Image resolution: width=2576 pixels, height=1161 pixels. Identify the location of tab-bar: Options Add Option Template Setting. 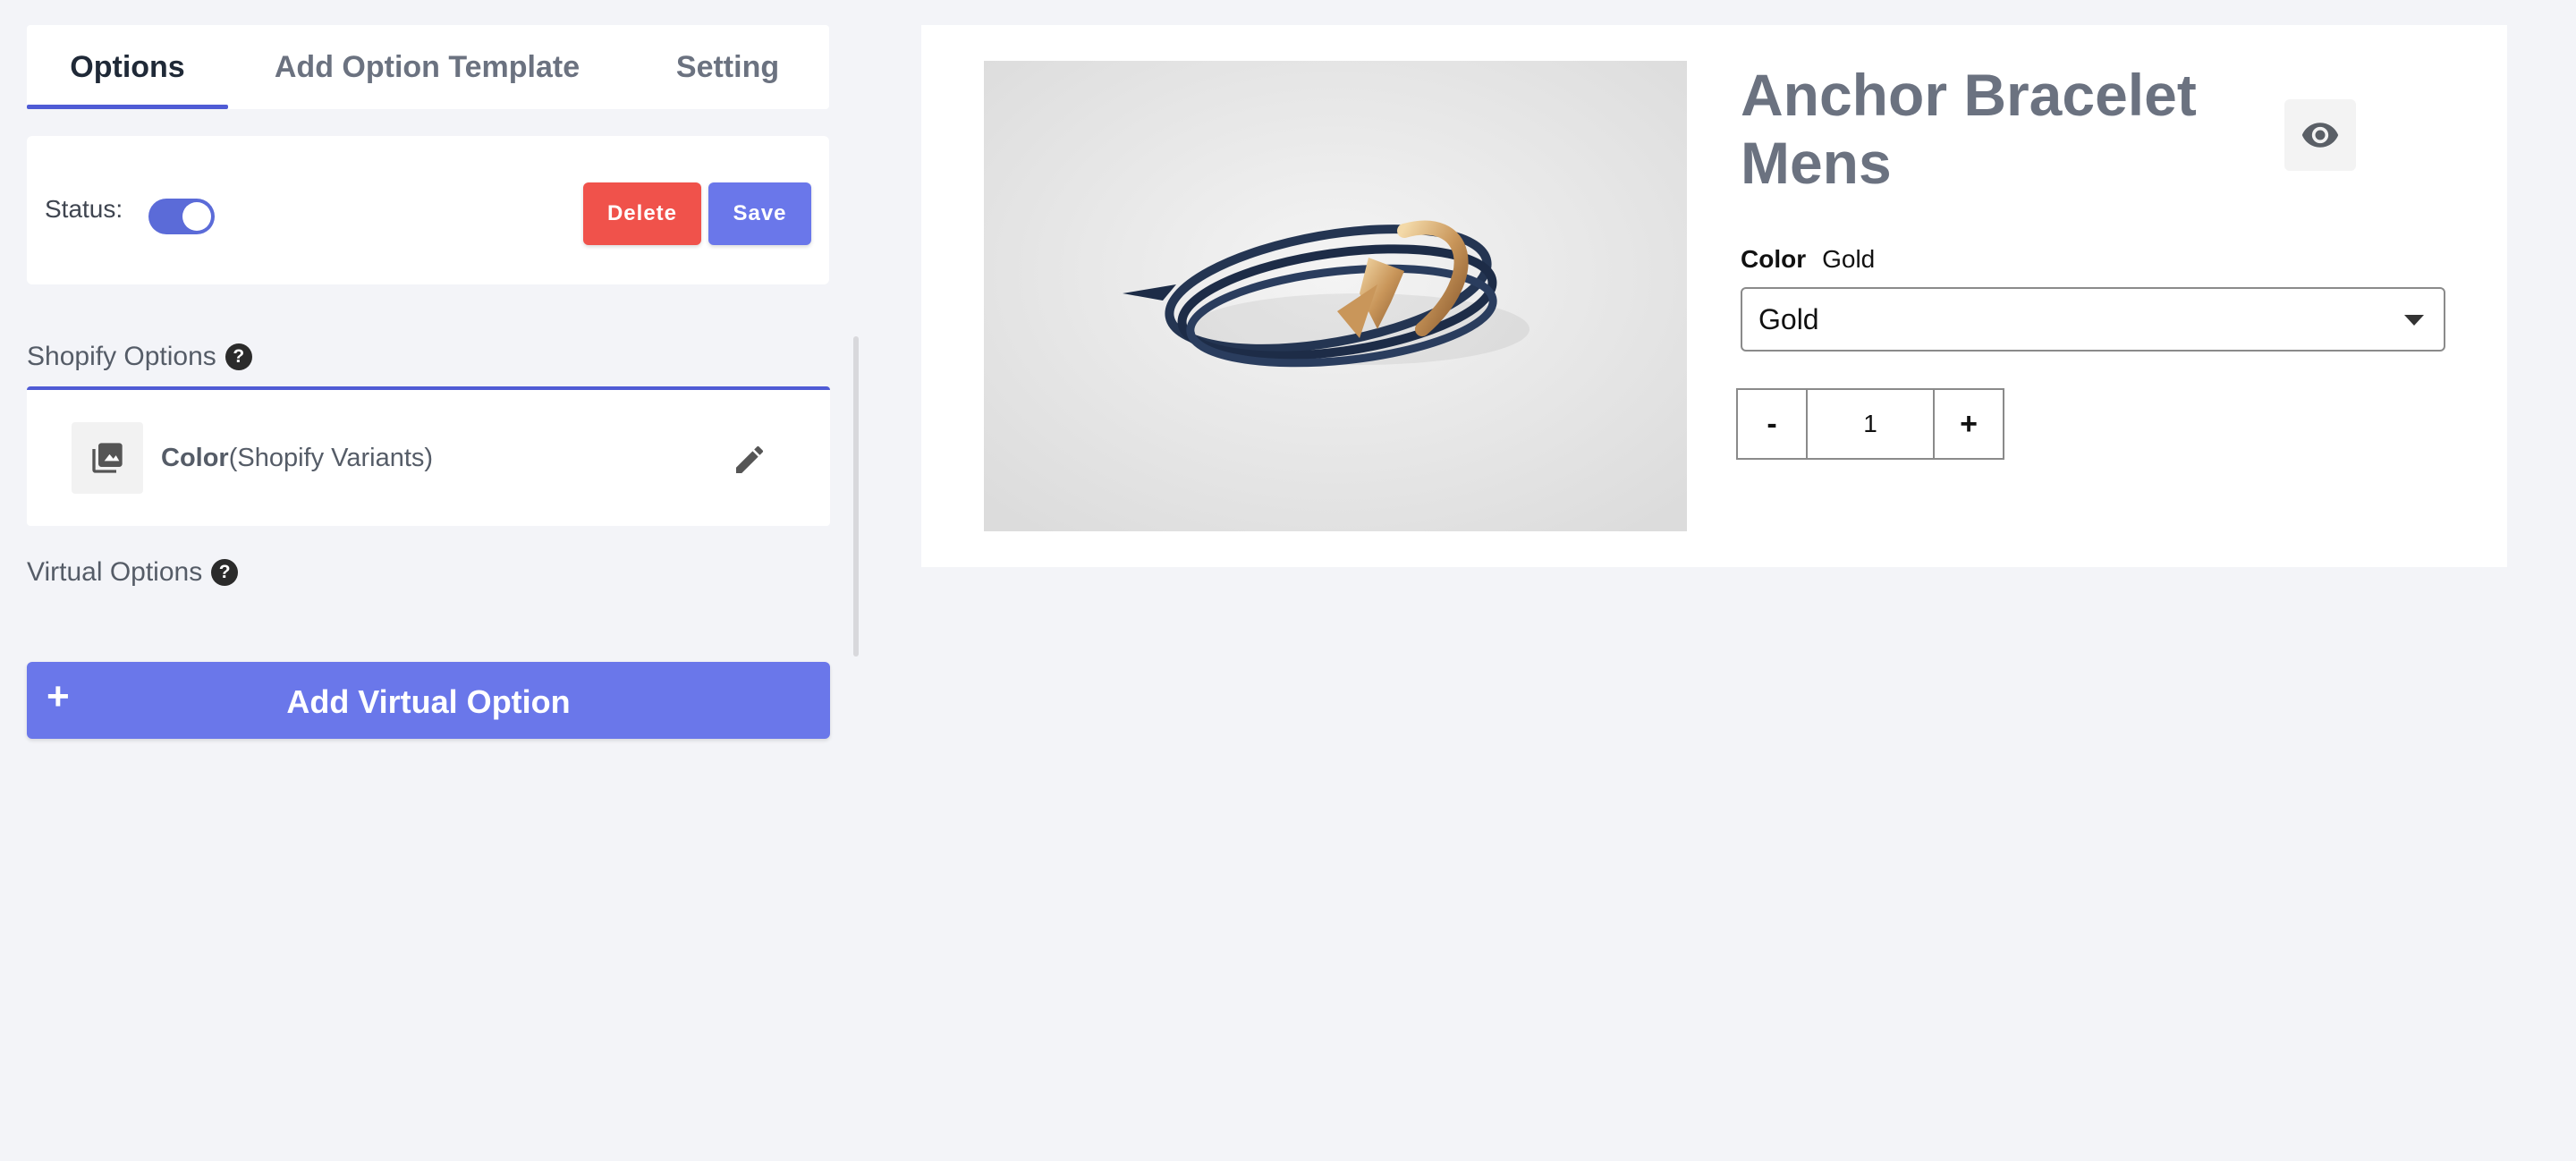
(428, 67).